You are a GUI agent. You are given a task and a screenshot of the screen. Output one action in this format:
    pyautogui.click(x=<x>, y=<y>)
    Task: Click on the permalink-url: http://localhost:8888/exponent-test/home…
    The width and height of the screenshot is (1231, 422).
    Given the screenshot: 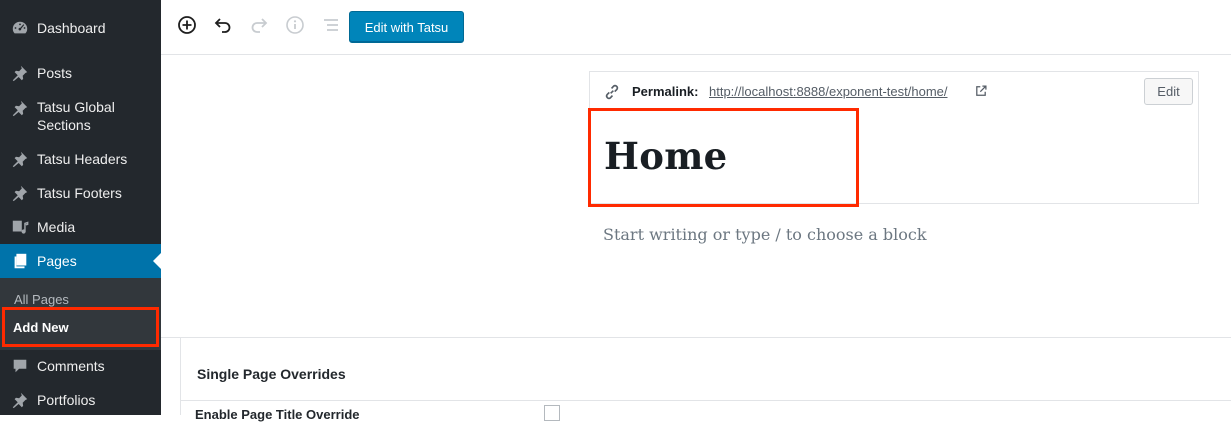 What is the action you would take?
    pyautogui.click(x=828, y=91)
    